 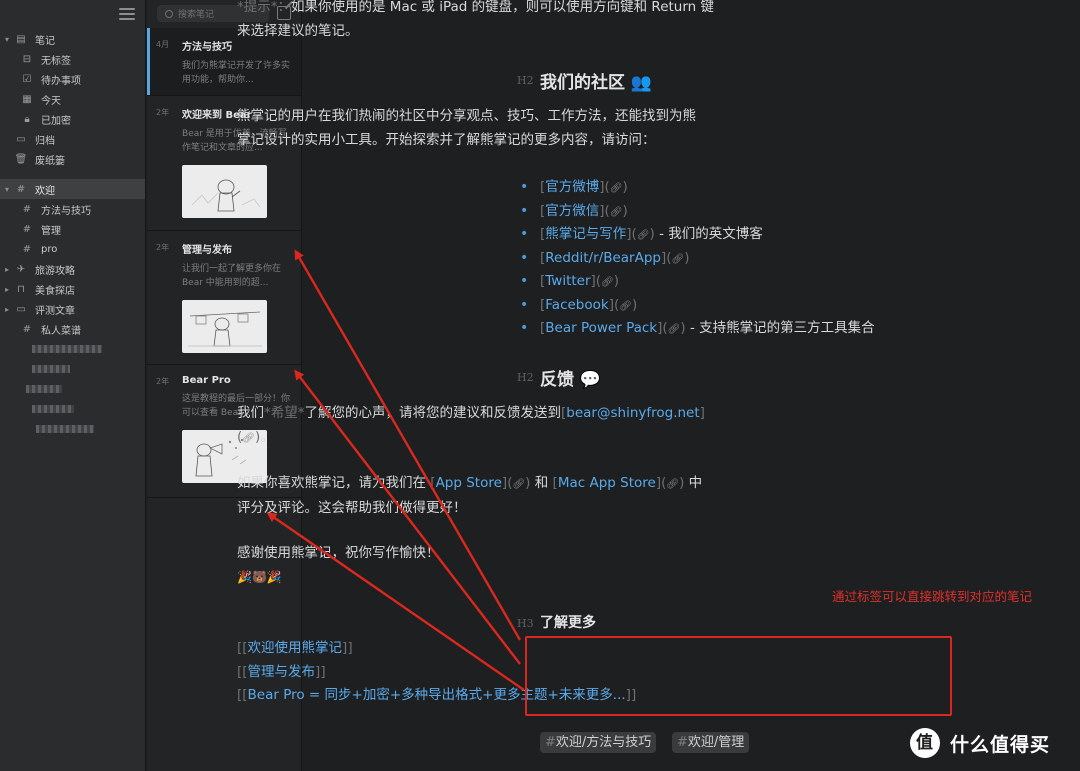 I want to click on annotation-arrows, so click(x=395, y=470).